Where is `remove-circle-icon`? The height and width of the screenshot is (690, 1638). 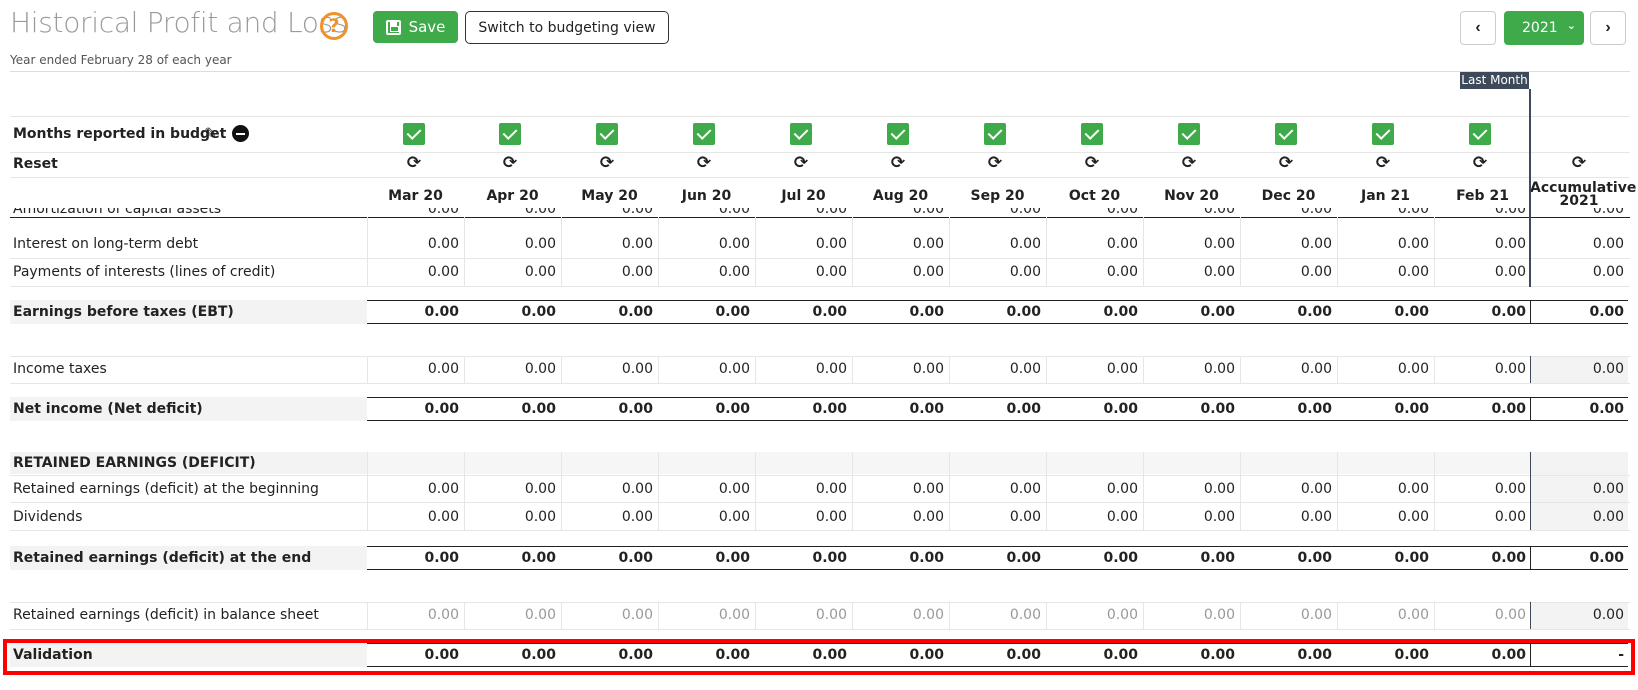
remove-circle-icon is located at coordinates (240, 133).